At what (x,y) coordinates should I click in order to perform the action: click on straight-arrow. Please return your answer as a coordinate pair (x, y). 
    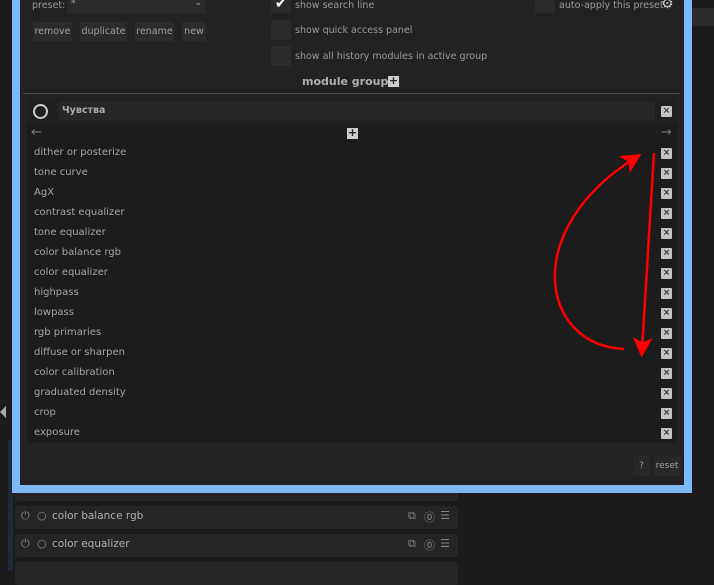
    Looking at the image, I should click on (644, 255).